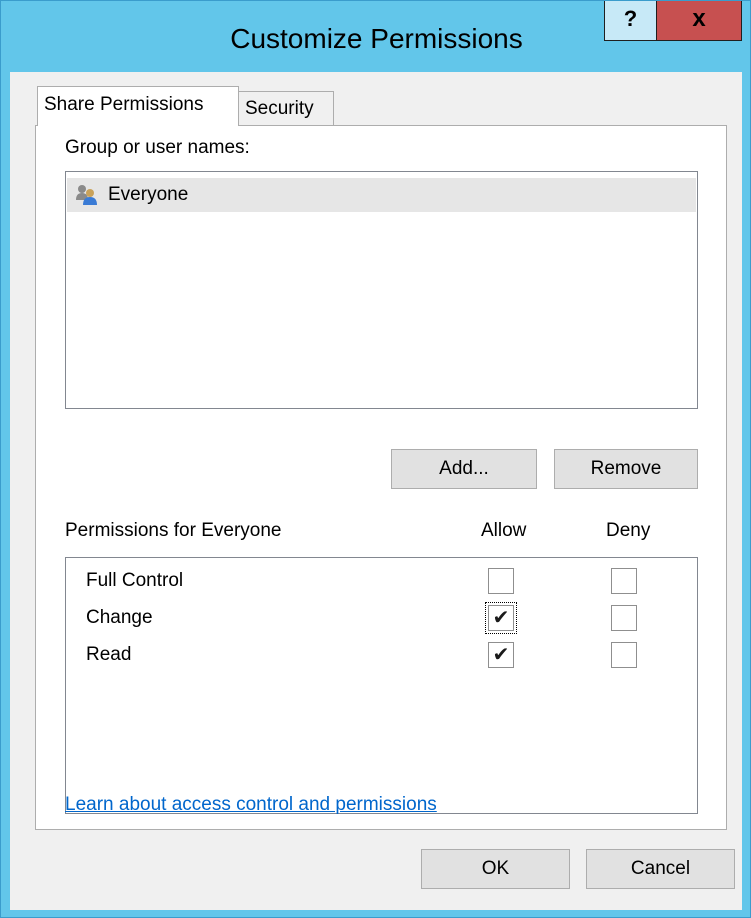  Describe the element at coordinates (495, 869) in the screenshot. I see `ok-button: OK` at that location.